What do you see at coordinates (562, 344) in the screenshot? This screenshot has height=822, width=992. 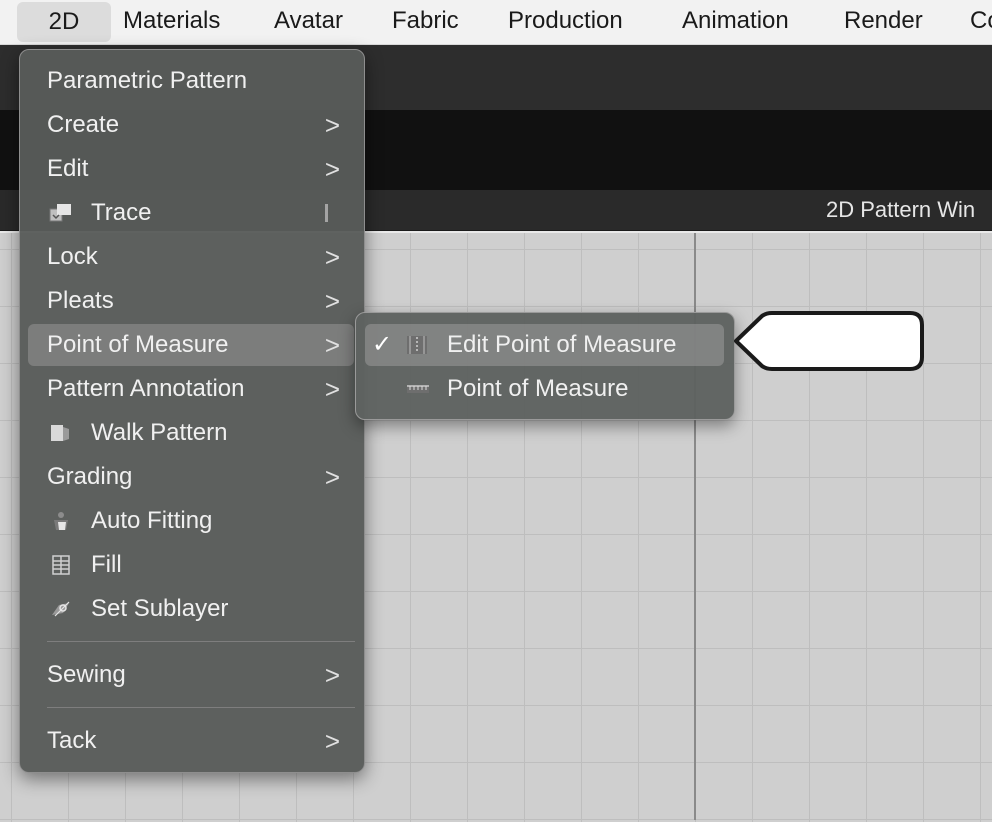 I see `submenu-item-label: Edit Point of Measure` at bounding box center [562, 344].